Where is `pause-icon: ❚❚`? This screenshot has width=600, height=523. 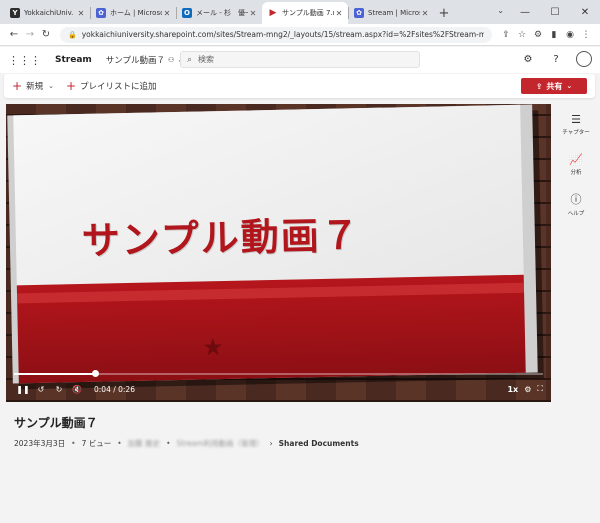
pause-icon: ❚❚ is located at coordinates (23, 389).